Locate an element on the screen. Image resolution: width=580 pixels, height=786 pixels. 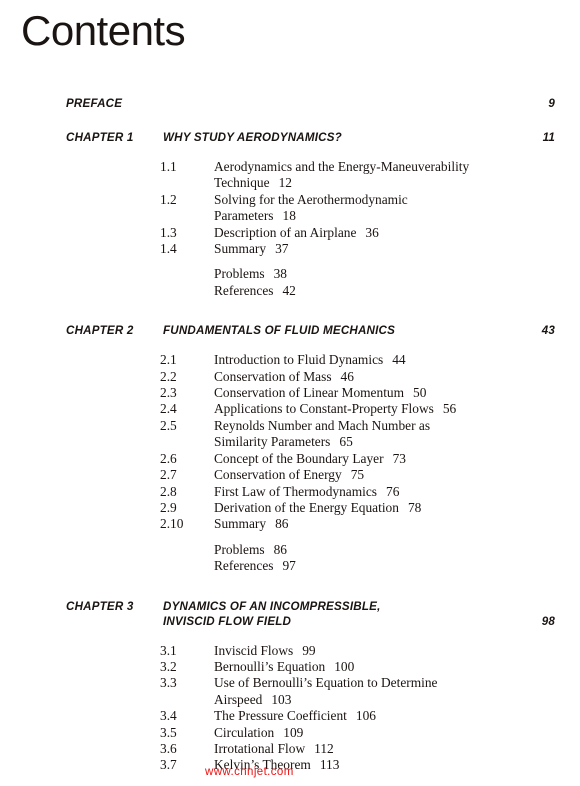
section-page-number: 36 is located at coordinates (372, 232).